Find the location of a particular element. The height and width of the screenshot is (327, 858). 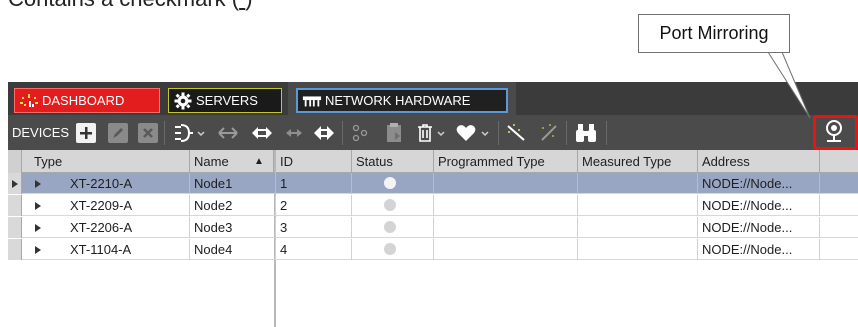

edit-icon is located at coordinates (118, 133).